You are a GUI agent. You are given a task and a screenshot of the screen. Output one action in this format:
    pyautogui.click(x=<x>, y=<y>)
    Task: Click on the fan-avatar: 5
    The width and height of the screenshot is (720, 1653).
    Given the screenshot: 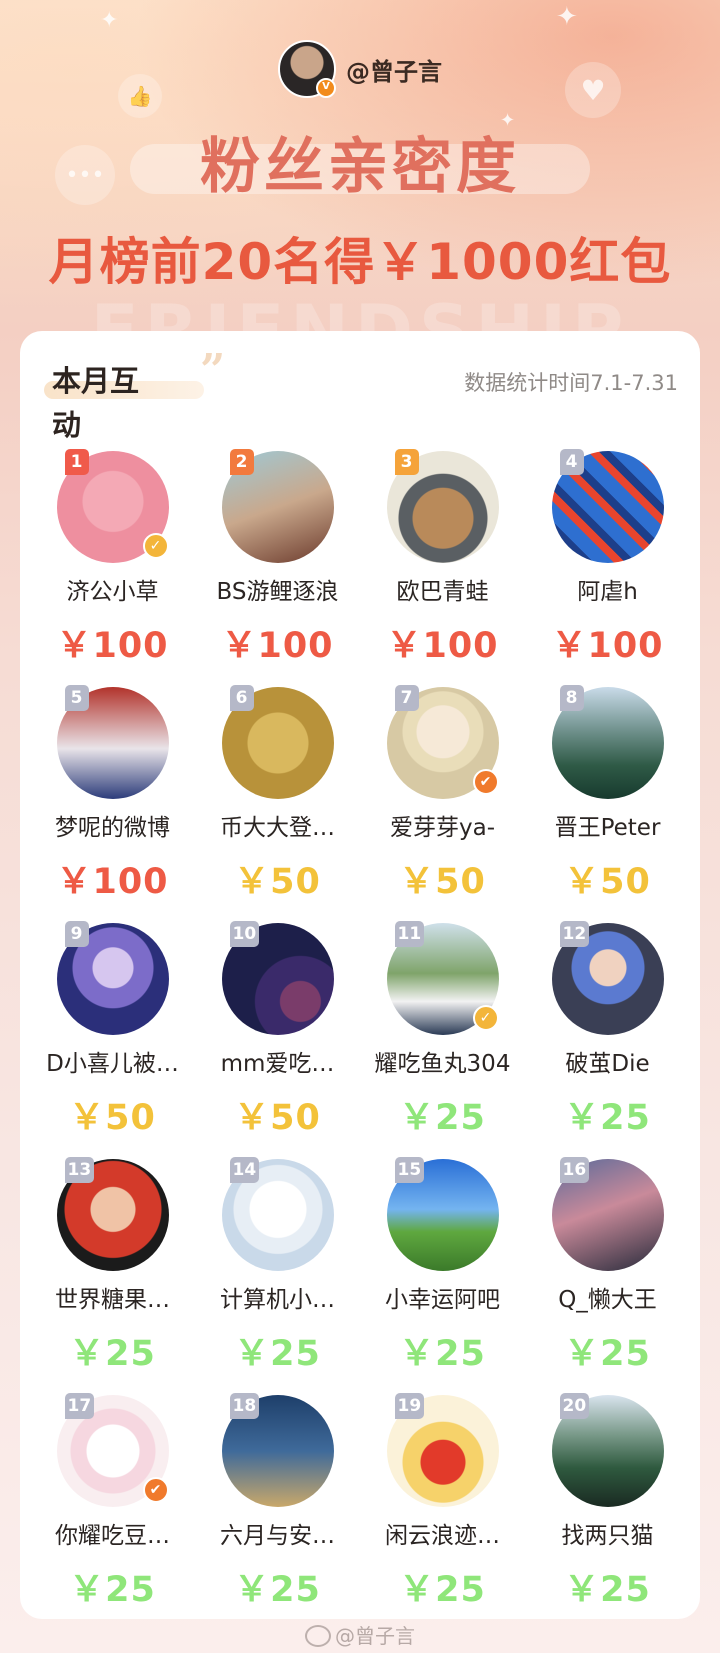 What is the action you would take?
    pyautogui.click(x=112, y=742)
    